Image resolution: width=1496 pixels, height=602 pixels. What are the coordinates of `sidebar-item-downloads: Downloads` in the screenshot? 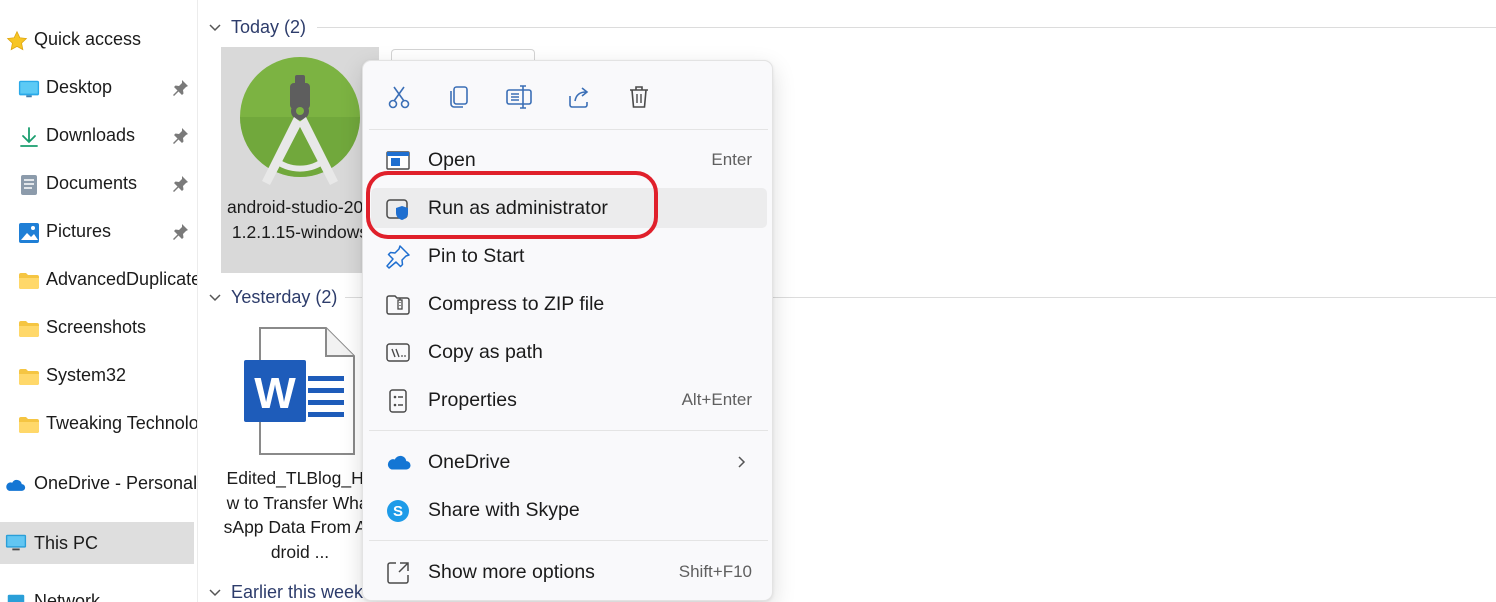 It's located at (98, 136).